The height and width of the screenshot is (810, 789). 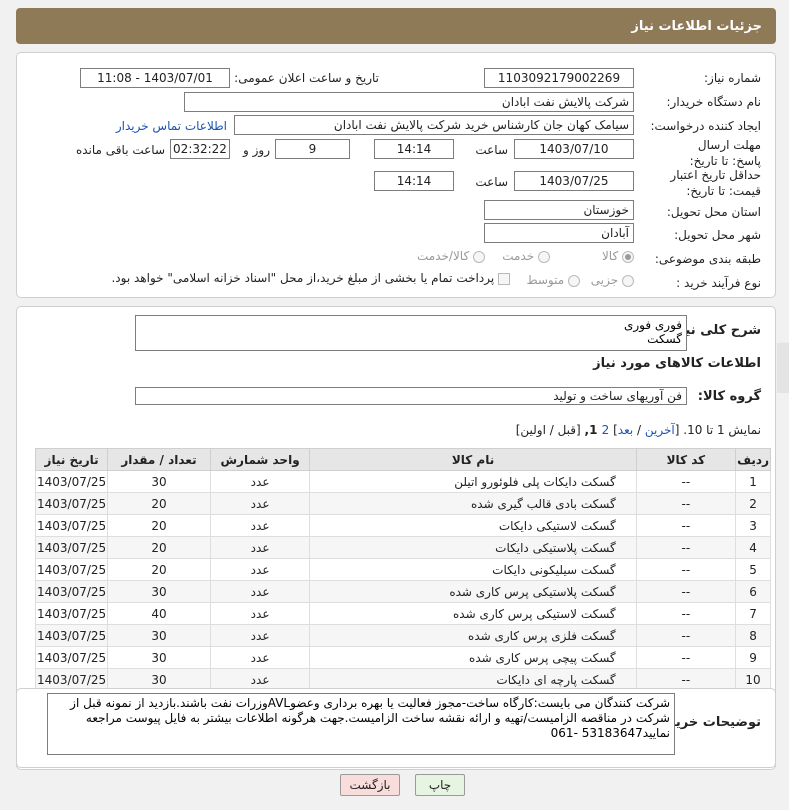 What do you see at coordinates (753, 569) in the screenshot?
I see `cell-row-number: 5` at bounding box center [753, 569].